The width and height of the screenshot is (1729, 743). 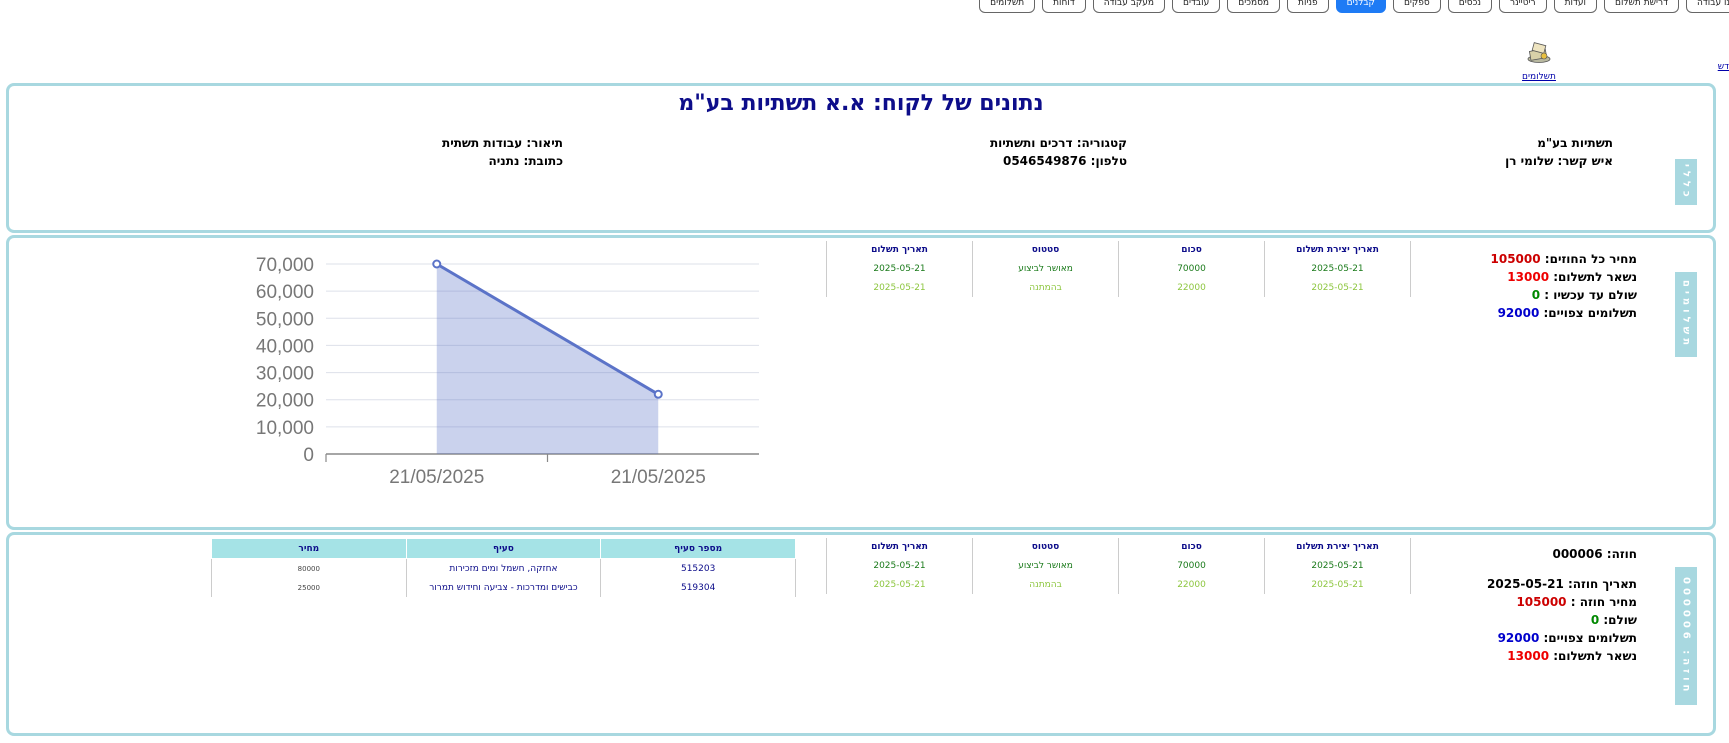 I want to click on total-price-value: 105000, so click(x=1515, y=259).